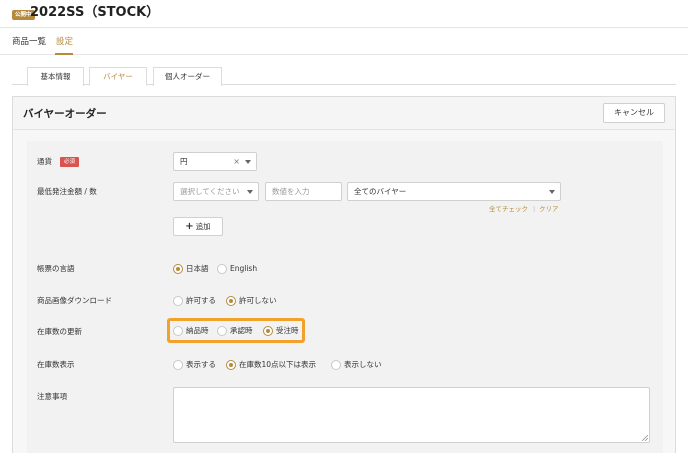 The height and width of the screenshot is (453, 688). Describe the element at coordinates (634, 113) in the screenshot. I see `cancel-button: キャンセル` at that location.